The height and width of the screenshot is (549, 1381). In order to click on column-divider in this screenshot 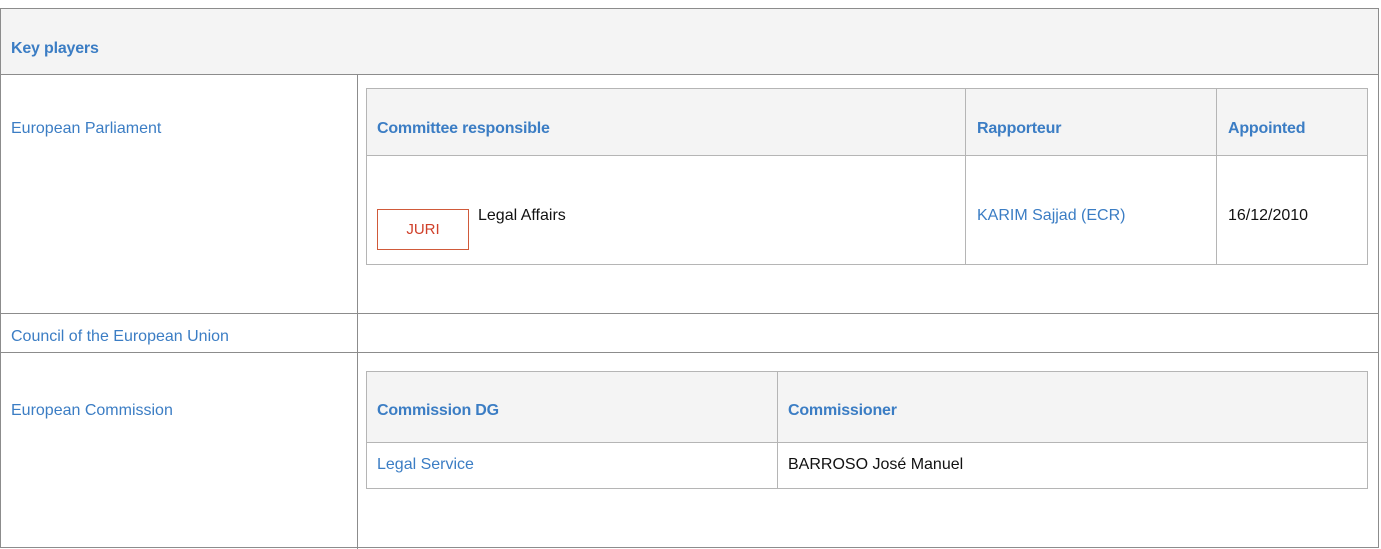, I will do `click(357, 312)`.